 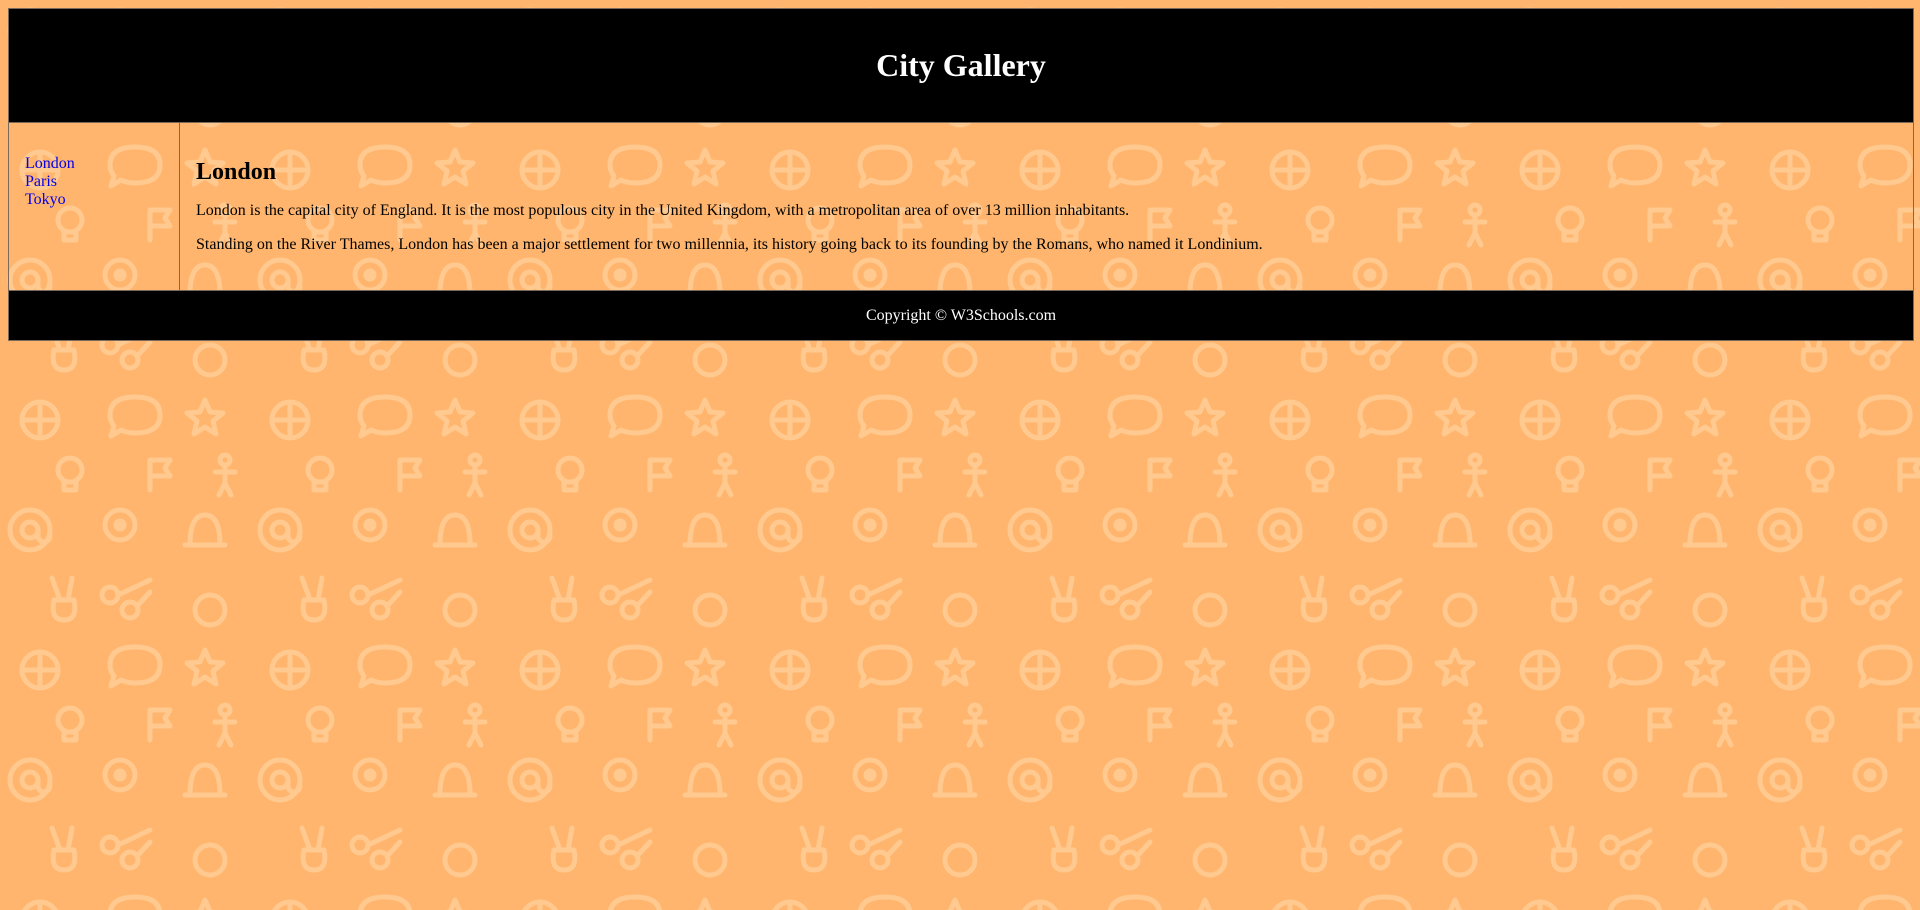 I want to click on nav-item-tokyo: Tokyo, so click(x=102, y=200).